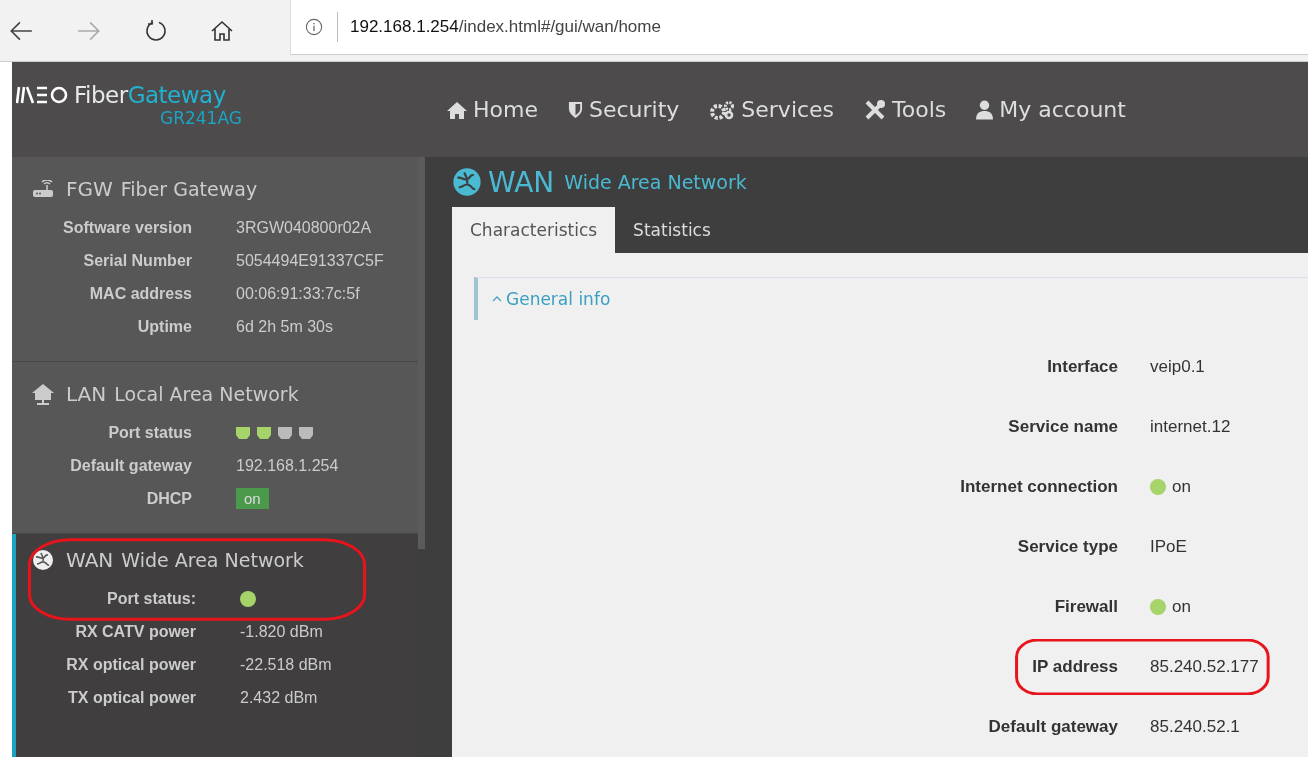 The height and width of the screenshot is (757, 1308). Describe the element at coordinates (1204, 667) in the screenshot. I see `field-value: 85.240.52.177` at that location.